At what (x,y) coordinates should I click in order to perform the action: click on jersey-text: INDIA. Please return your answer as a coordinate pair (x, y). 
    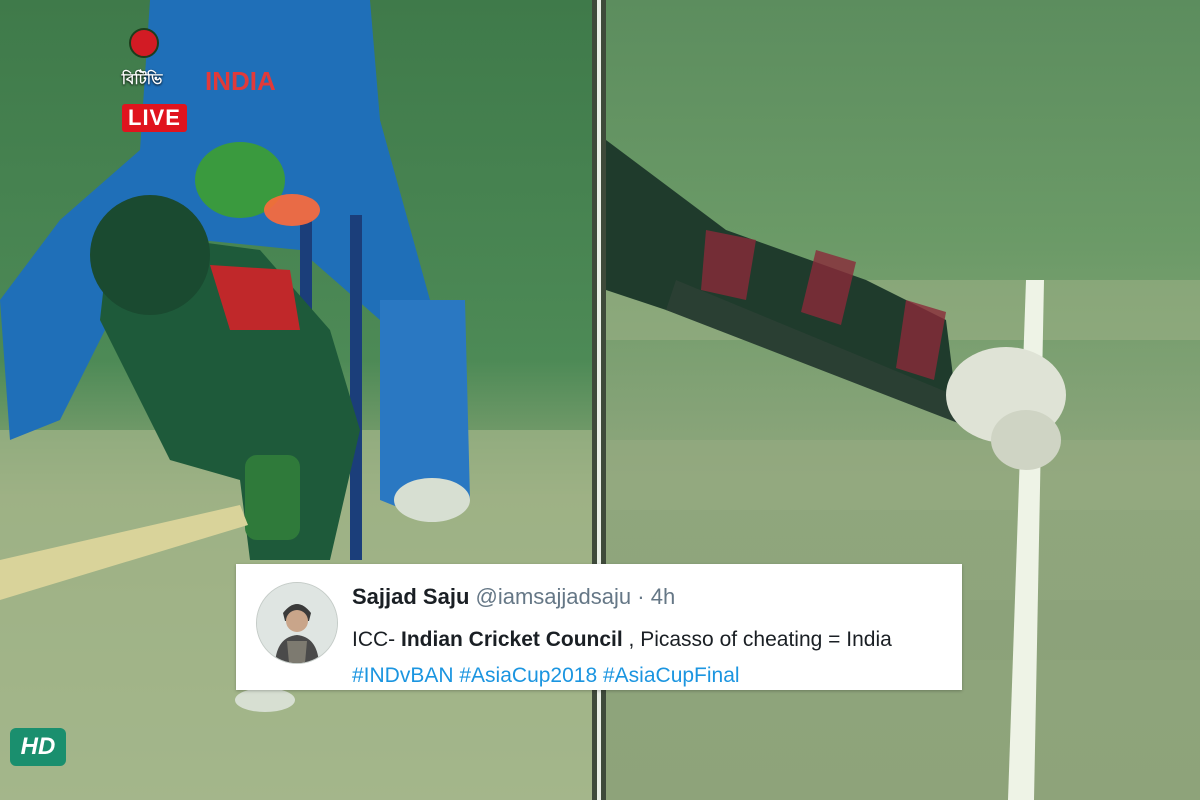
    Looking at the image, I should click on (240, 81).